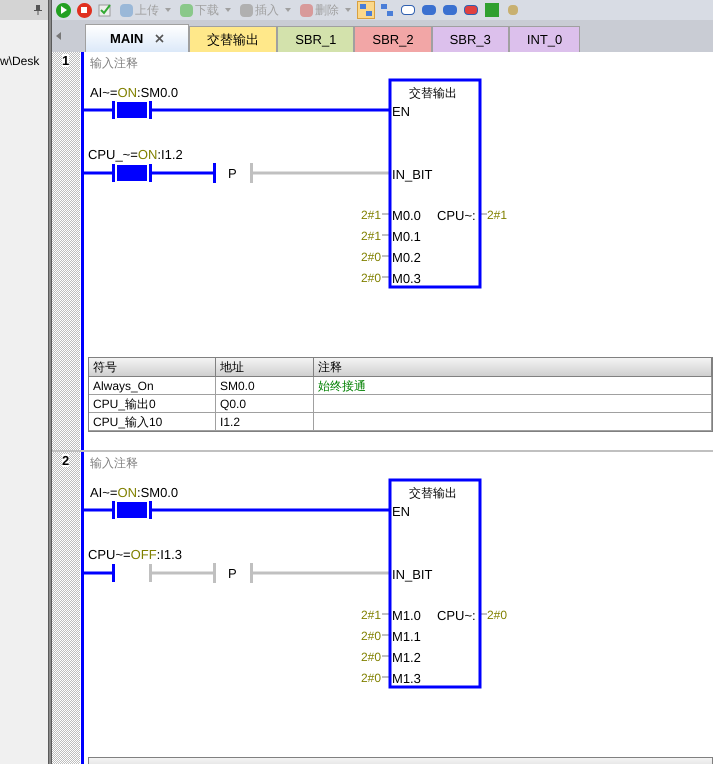  What do you see at coordinates (66, 460) in the screenshot?
I see `network-number: 2` at bounding box center [66, 460].